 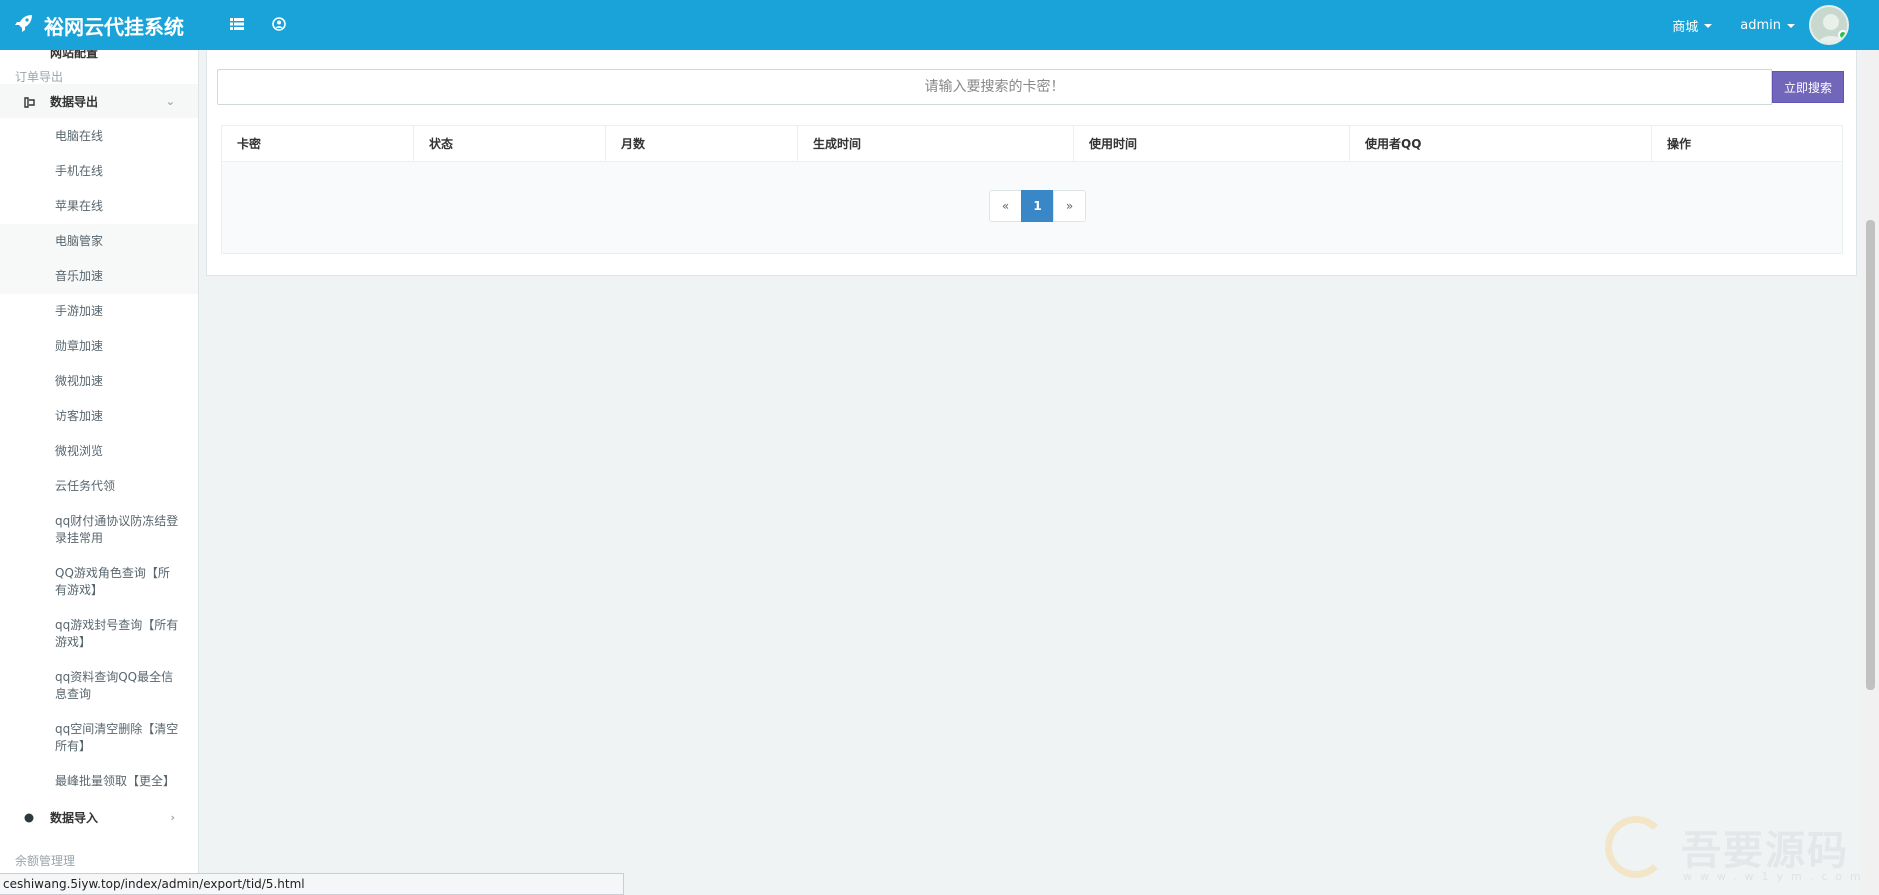 I want to click on sidebar-item-site-config: 网站配置, so click(x=99, y=55).